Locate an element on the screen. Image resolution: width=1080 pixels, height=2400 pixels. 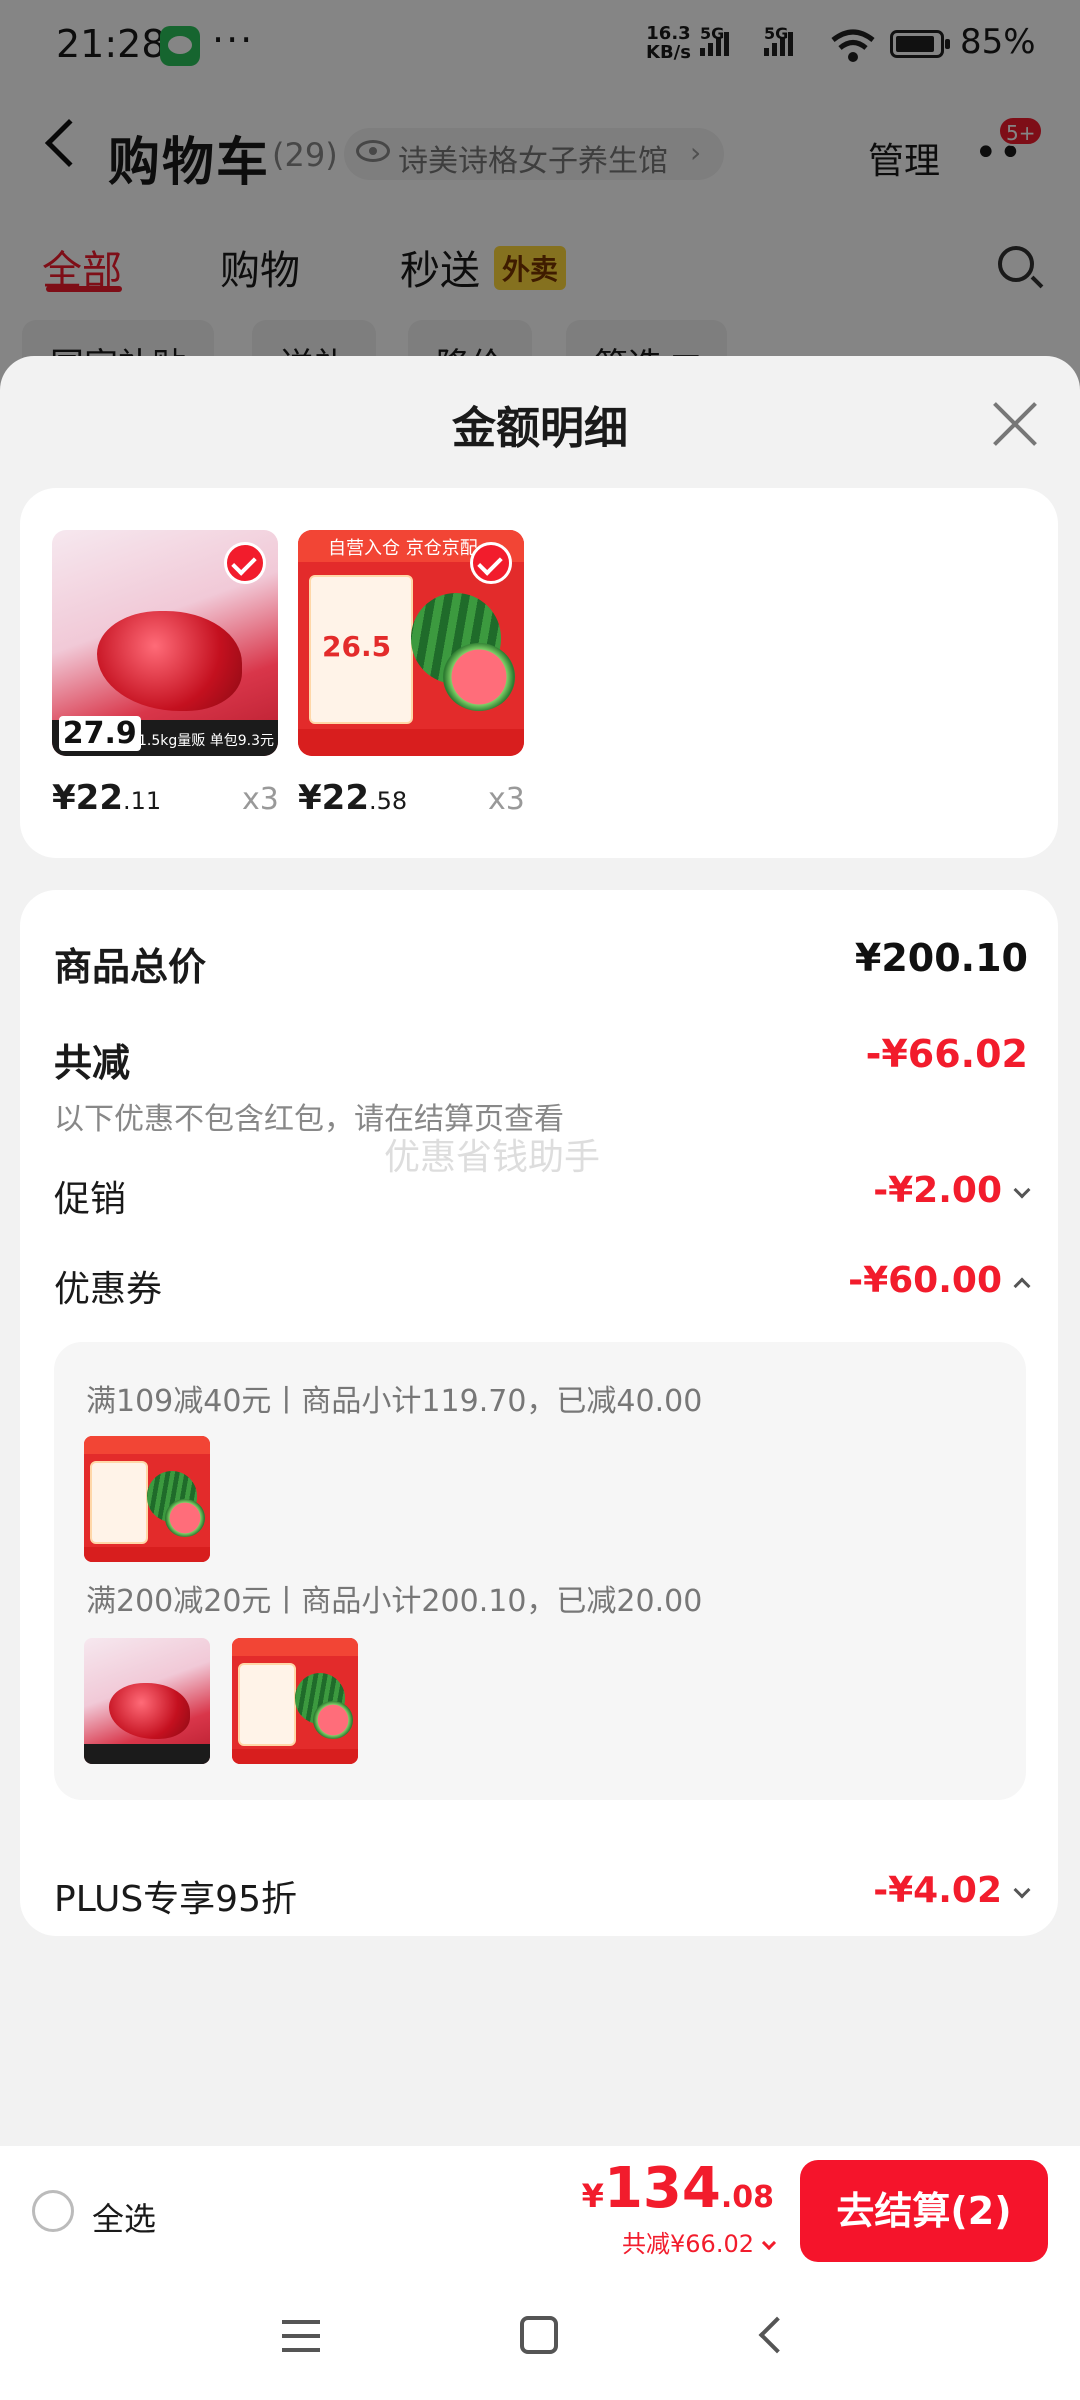
coupon-product-image-watermelon is located at coordinates (147, 1499).